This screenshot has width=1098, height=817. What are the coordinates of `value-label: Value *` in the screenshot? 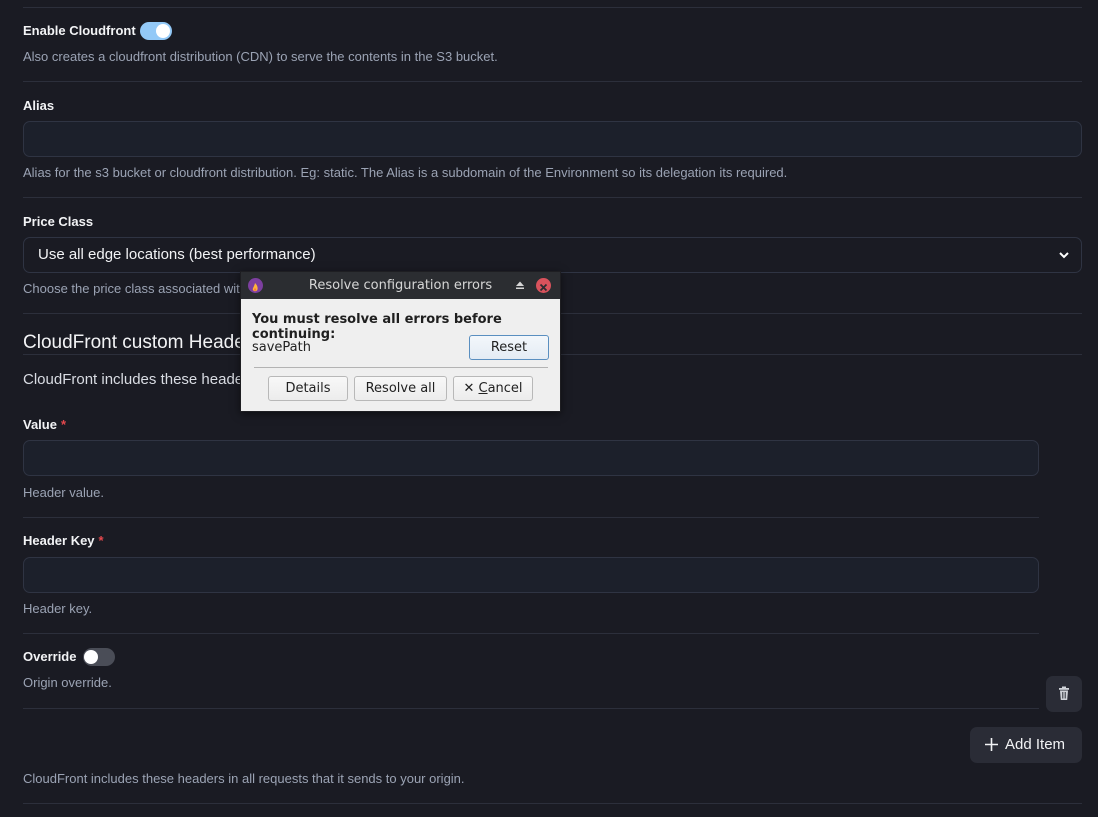 It's located at (44, 424).